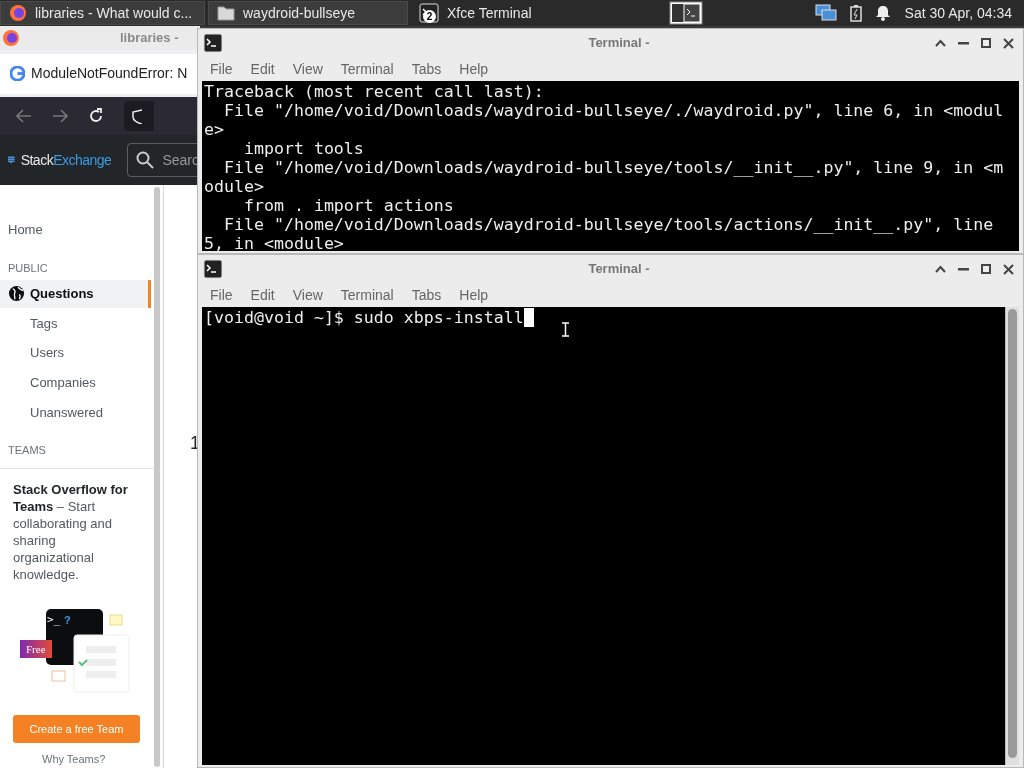  I want to click on terminal-line: File "/home/void/Downloads/waydroid-bullseye/./waydroid.py", line 6, in <modul, so click(613, 110).